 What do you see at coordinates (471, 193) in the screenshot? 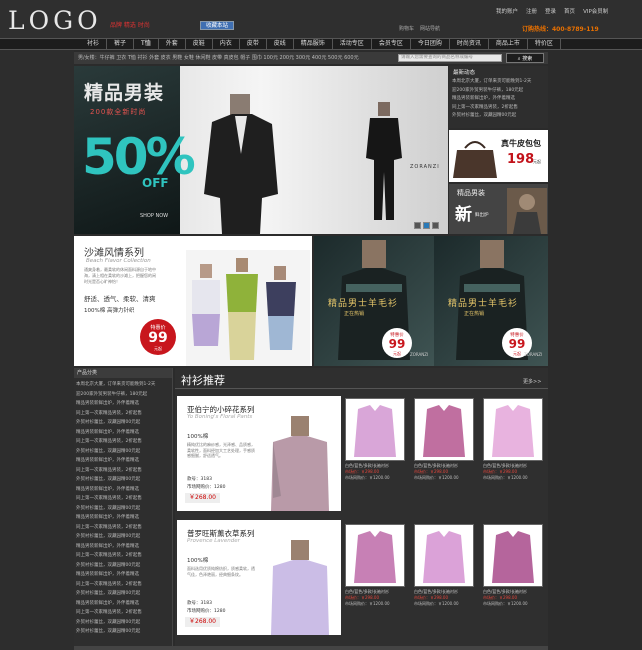
I see `mens-wear-label: 精品男装` at bounding box center [471, 193].